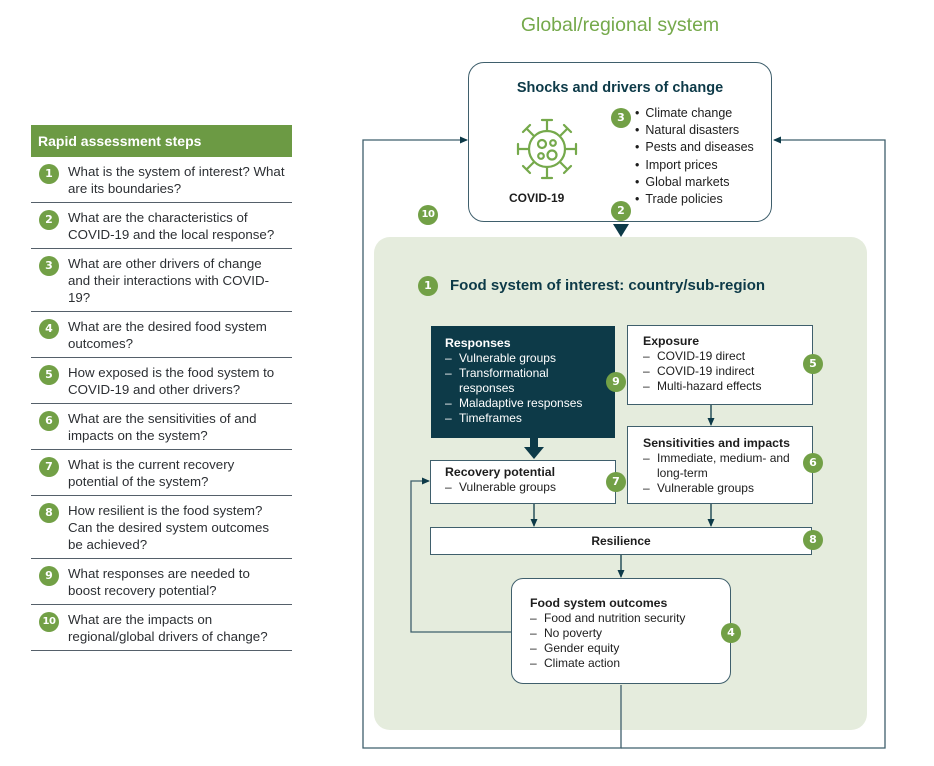 Image resolution: width=934 pixels, height=766 pixels. Describe the element at coordinates (720, 386) in the screenshot. I see `exposure-item: Multi-hazard effects` at that location.